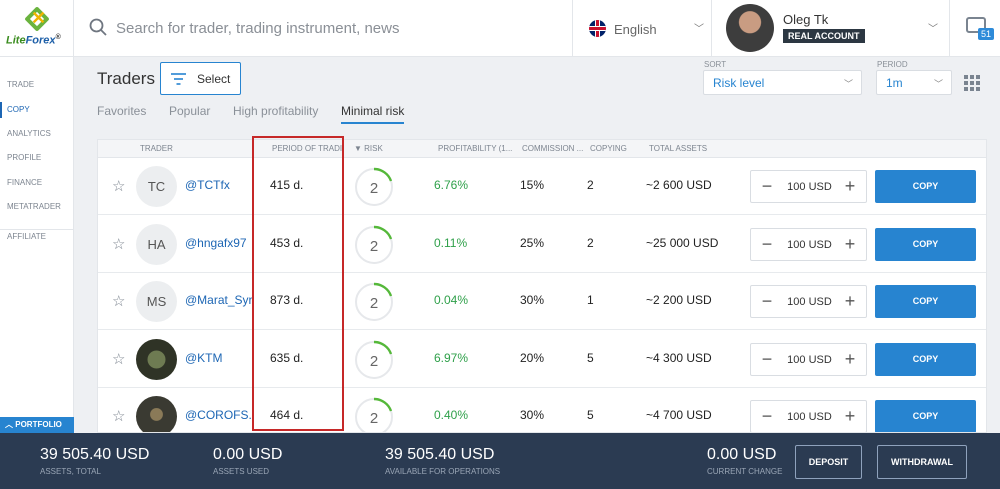 This screenshot has width=1000, height=489. Describe the element at coordinates (590, 357) in the screenshot. I see `copying-count: 5` at that location.